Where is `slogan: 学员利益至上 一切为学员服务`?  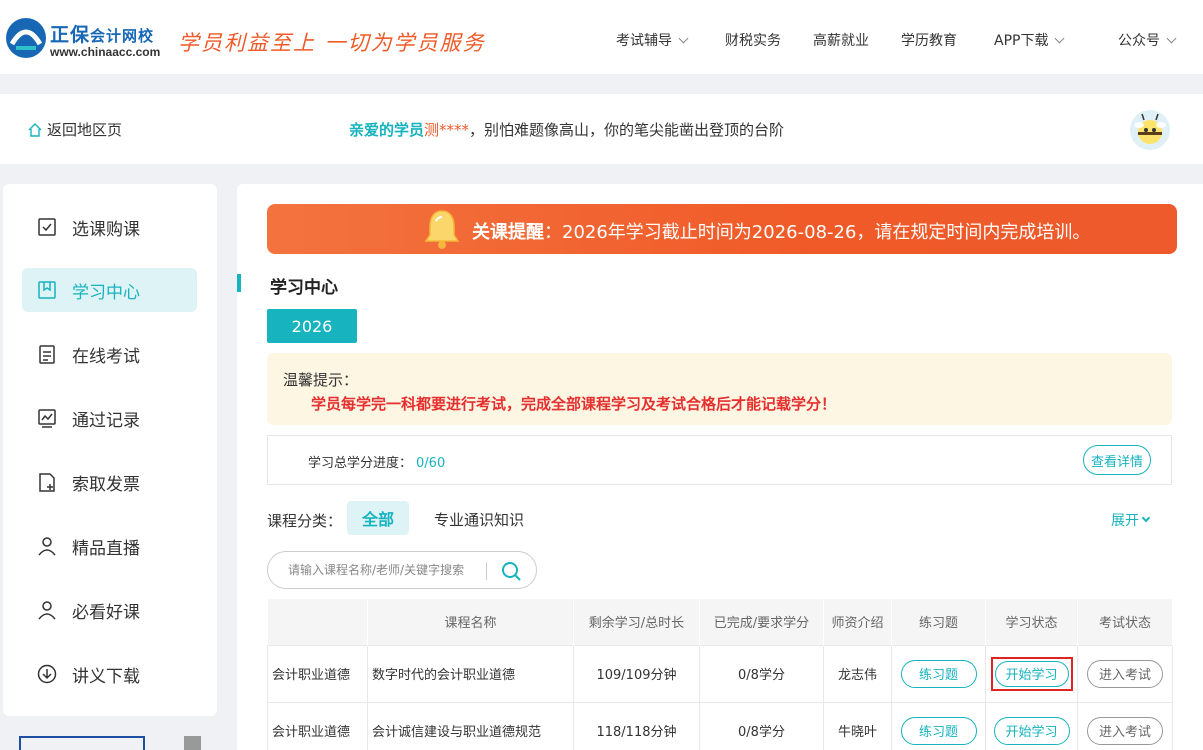 slogan: 学员利益至上 一切为学员服务 is located at coordinates (332, 43).